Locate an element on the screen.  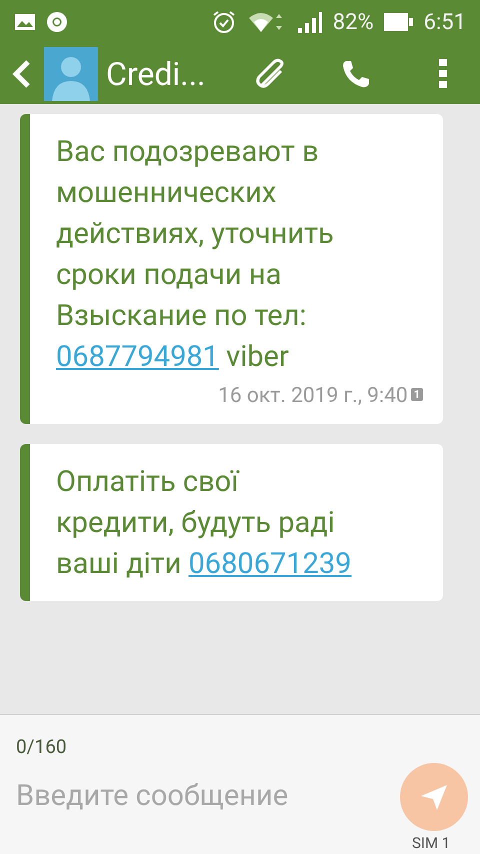
phone-link: 0680671239 is located at coordinates (270, 564).